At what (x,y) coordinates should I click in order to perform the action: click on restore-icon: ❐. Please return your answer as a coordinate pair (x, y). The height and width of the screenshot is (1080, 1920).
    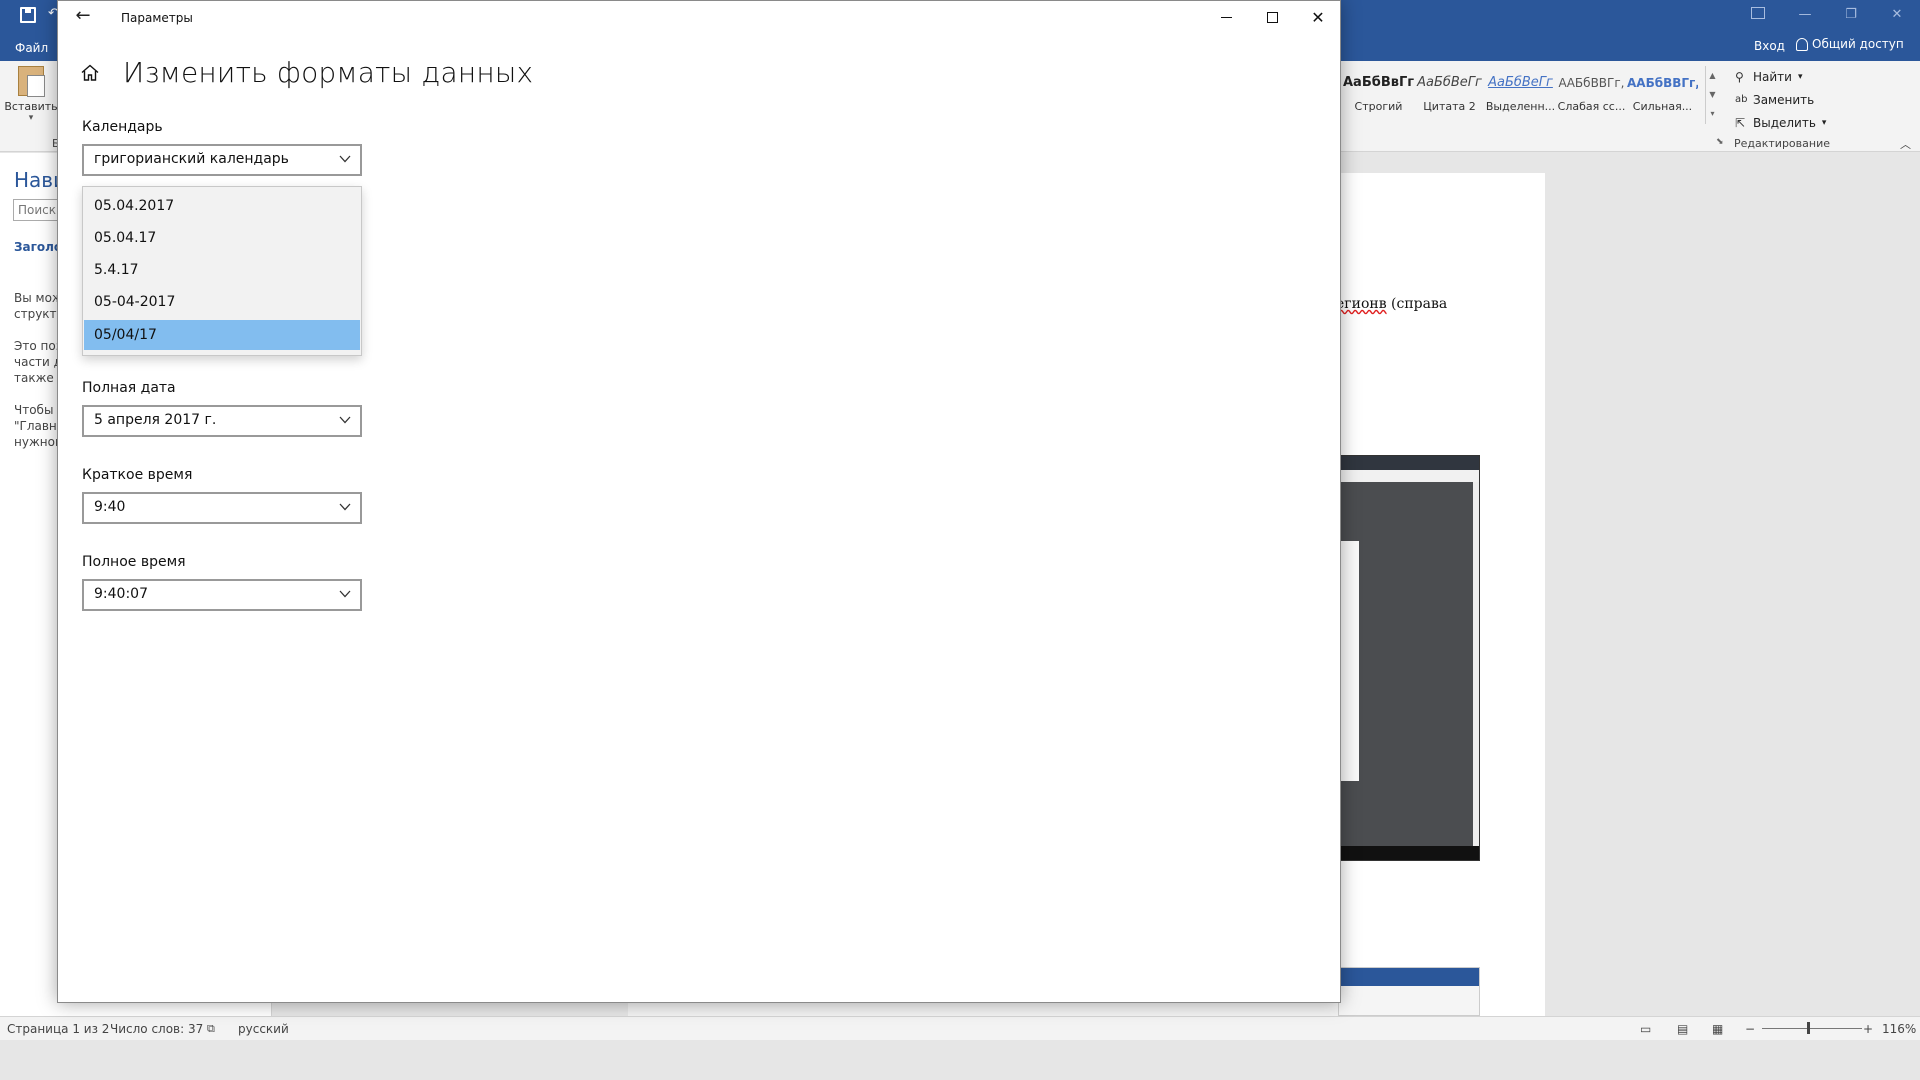
    Looking at the image, I should click on (1851, 16).